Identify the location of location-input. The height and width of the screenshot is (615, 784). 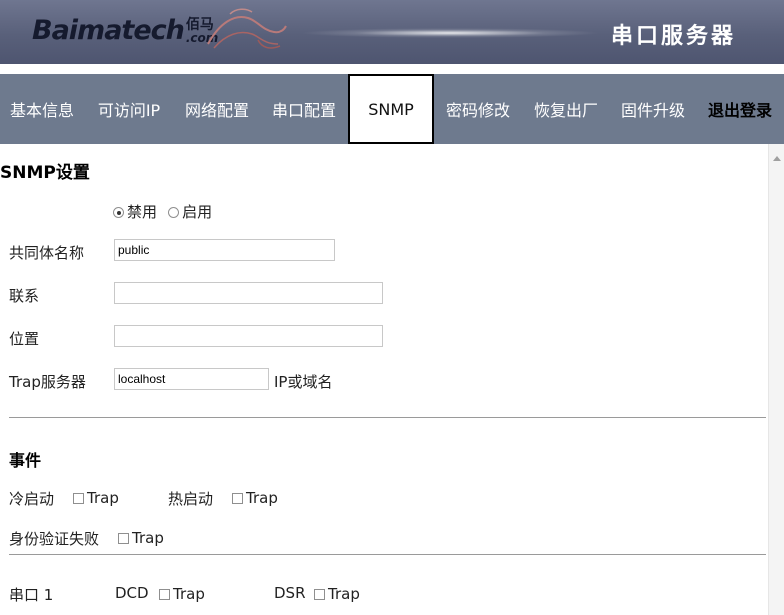
(248, 336).